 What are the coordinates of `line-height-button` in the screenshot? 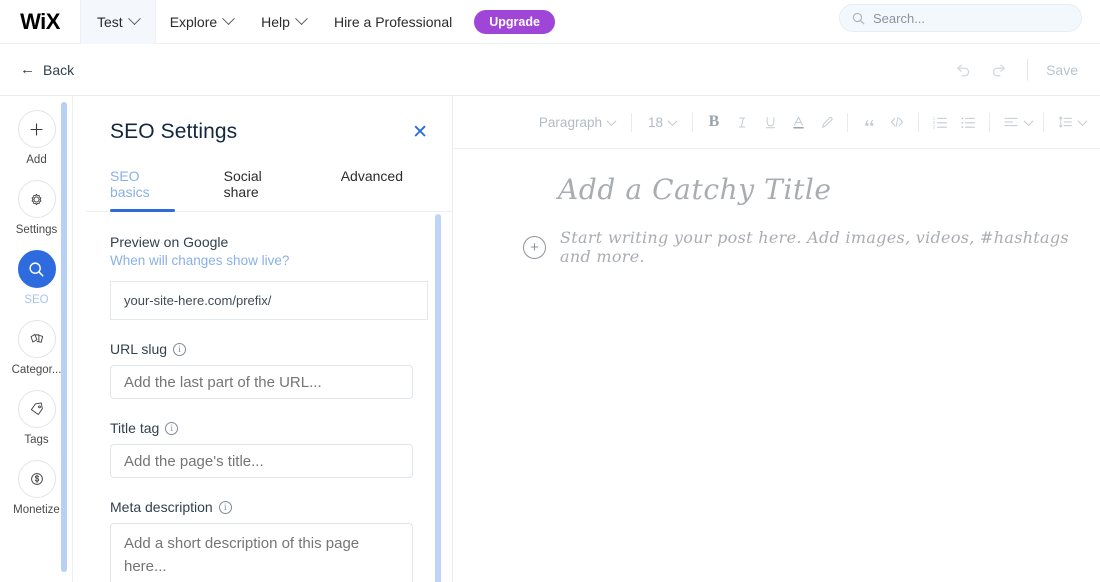 It's located at (1065, 122).